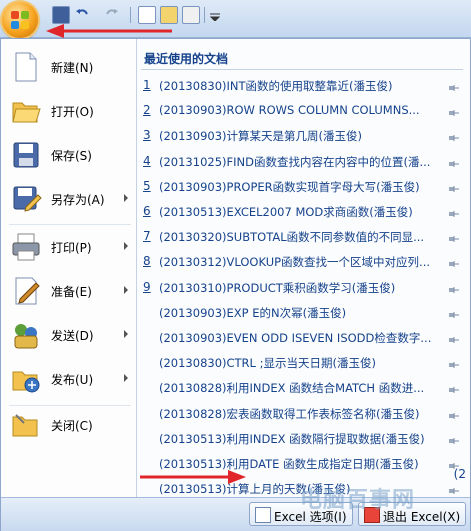 This screenshot has width=471, height=531. Describe the element at coordinates (26, 335) in the screenshot. I see `send-icon` at that location.